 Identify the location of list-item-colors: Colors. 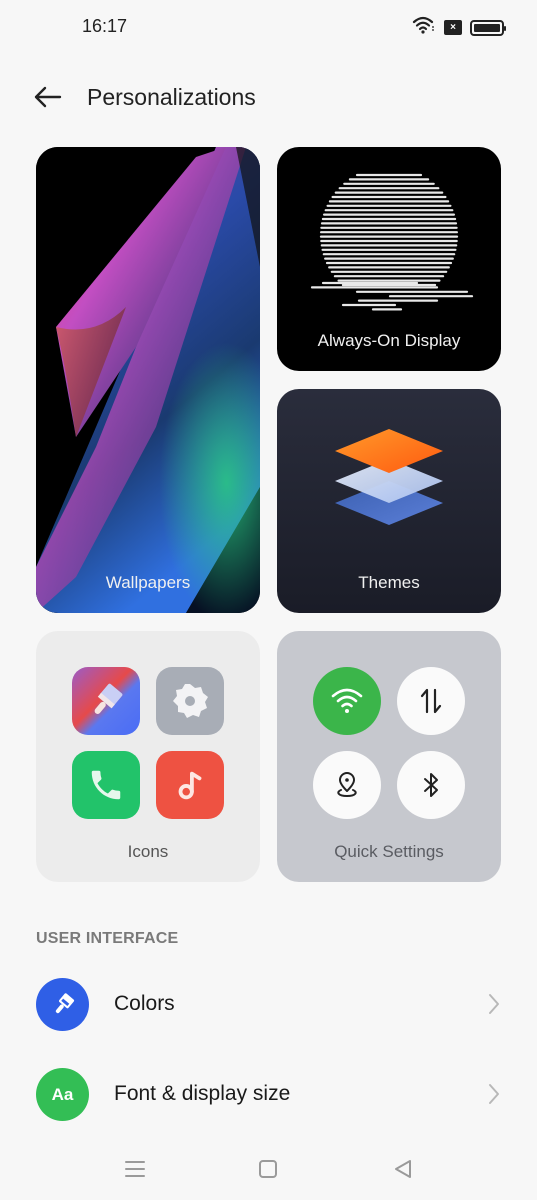
(268, 1004).